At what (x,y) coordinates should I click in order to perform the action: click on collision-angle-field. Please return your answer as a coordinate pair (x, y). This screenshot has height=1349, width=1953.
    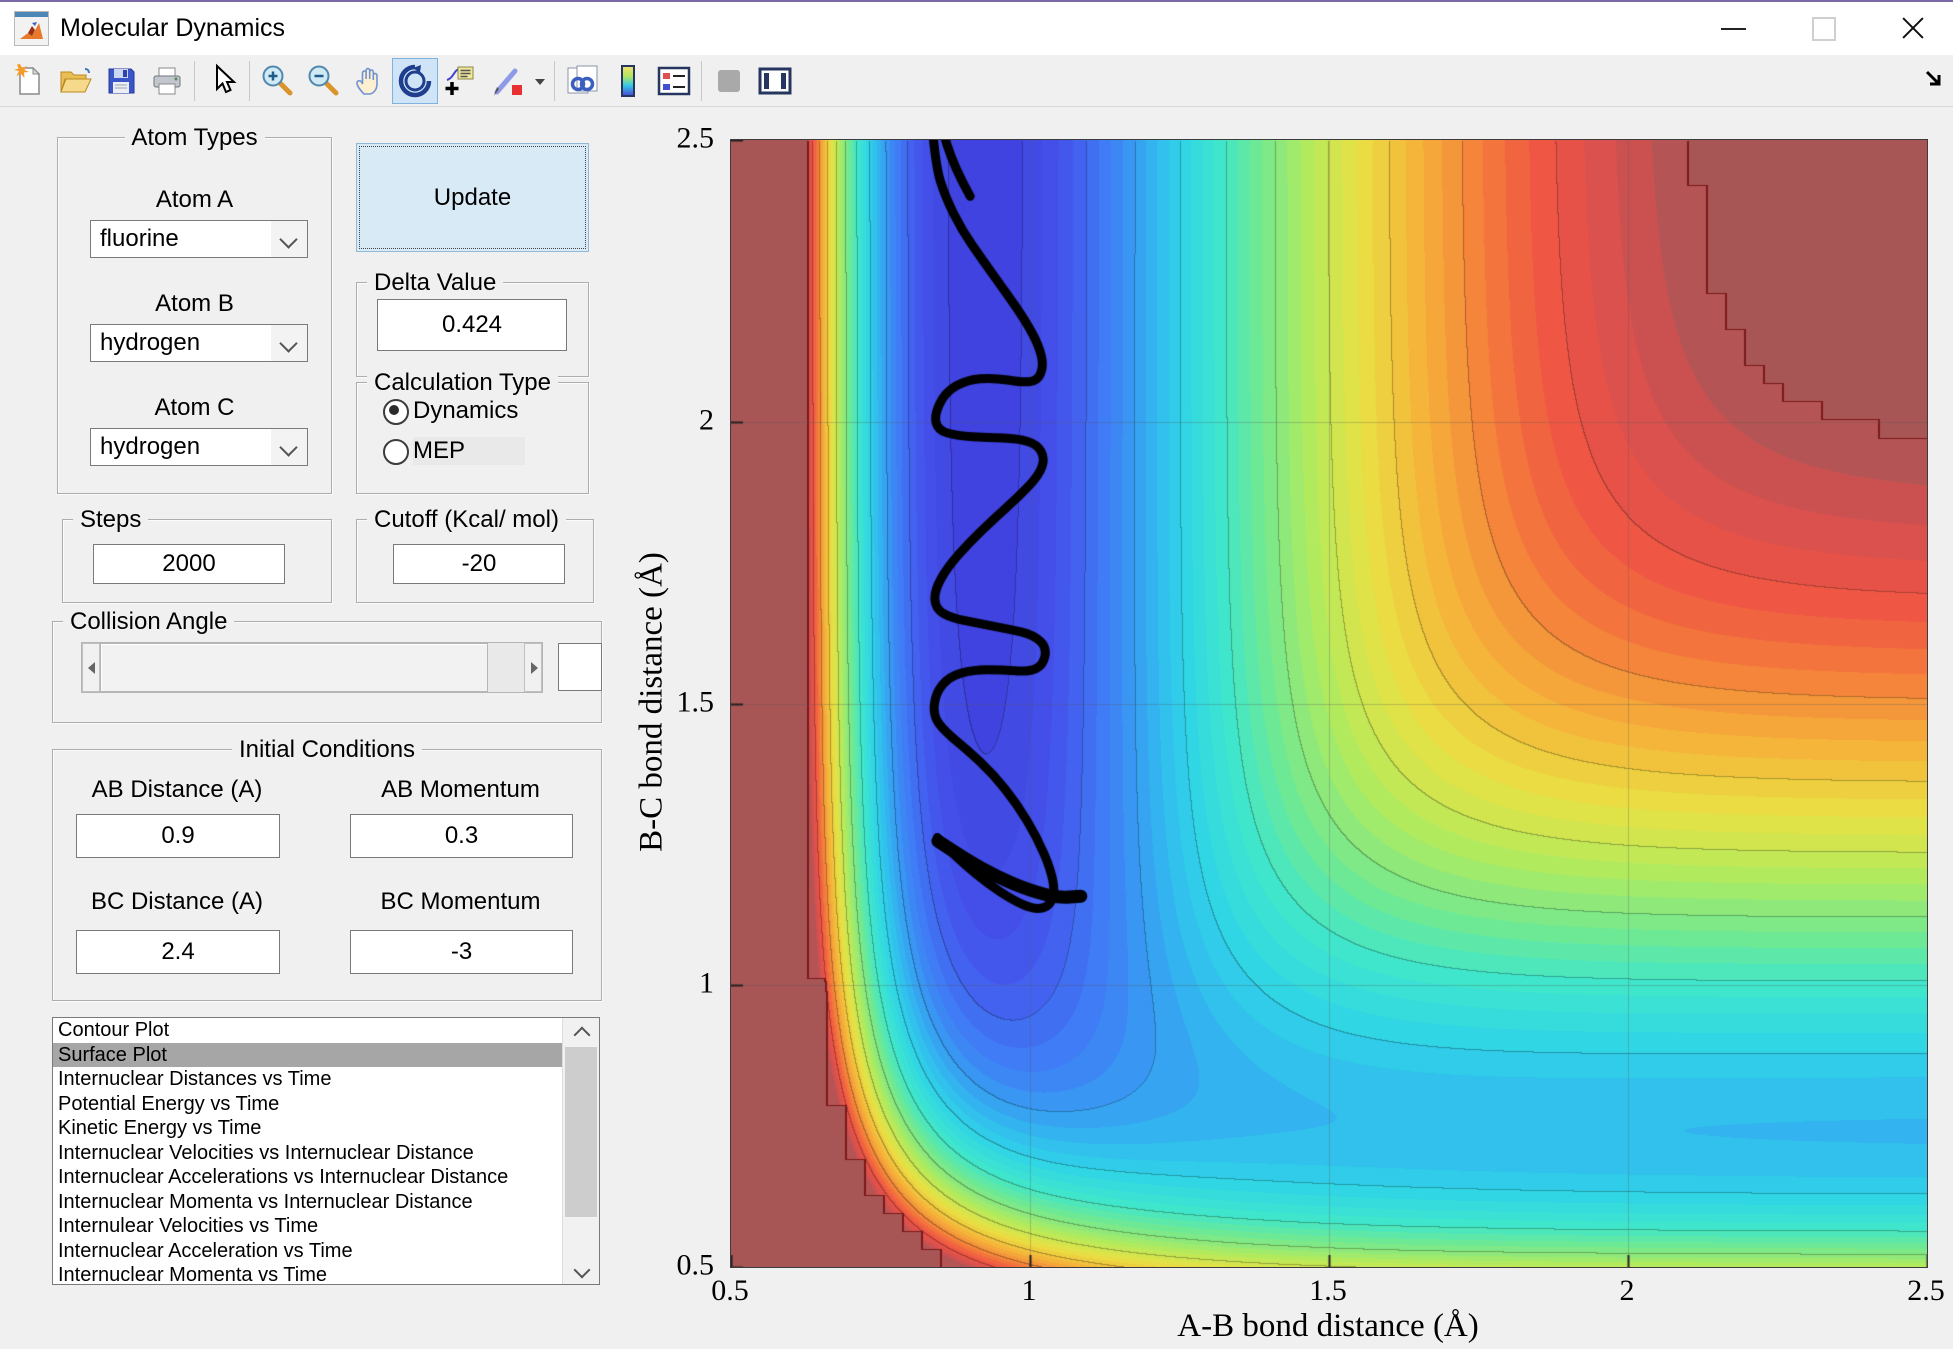
    Looking at the image, I should click on (580, 667).